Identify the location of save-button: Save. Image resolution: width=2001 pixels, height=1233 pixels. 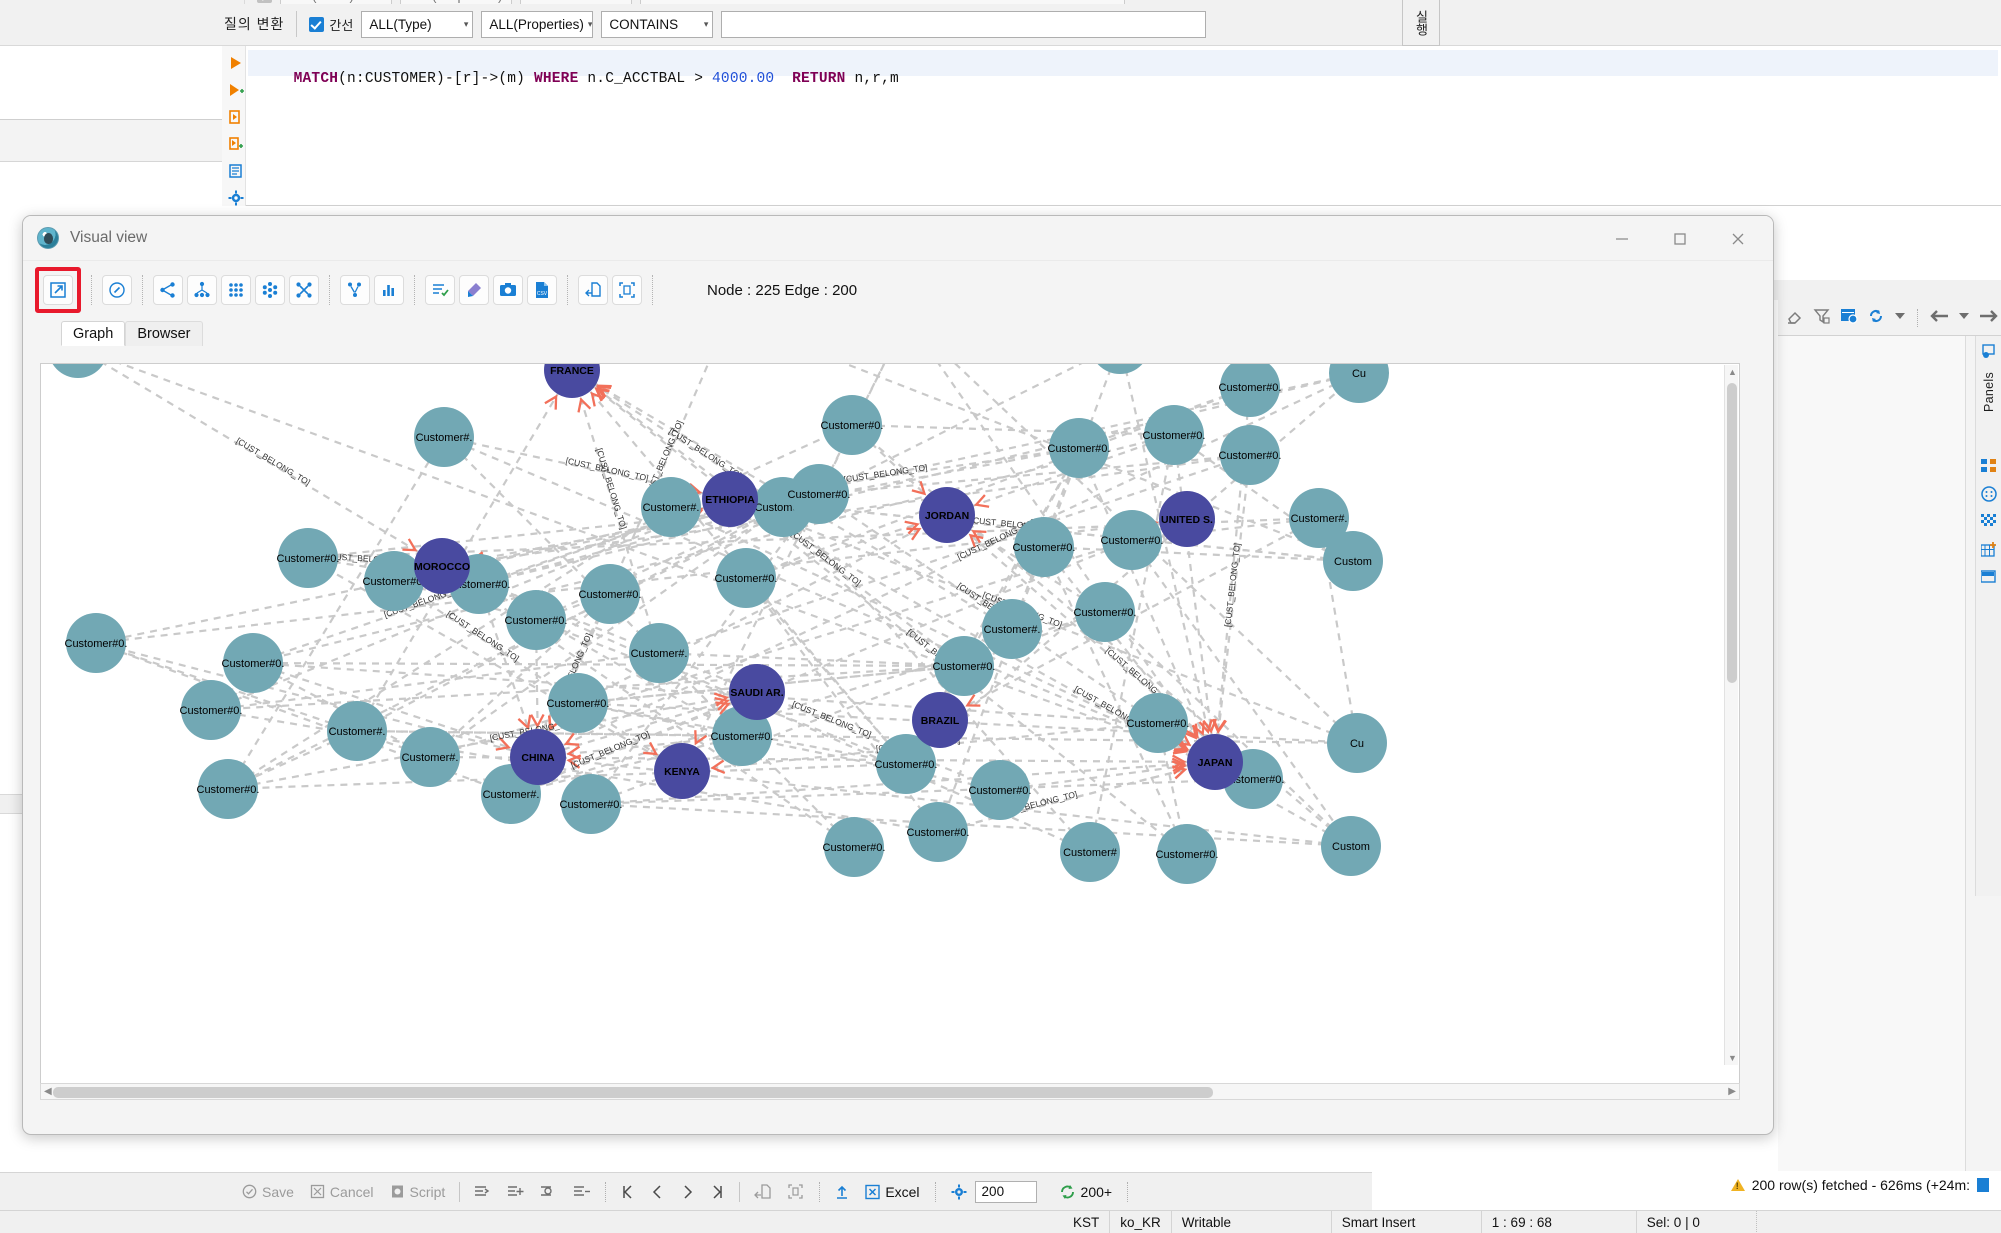
(268, 1192).